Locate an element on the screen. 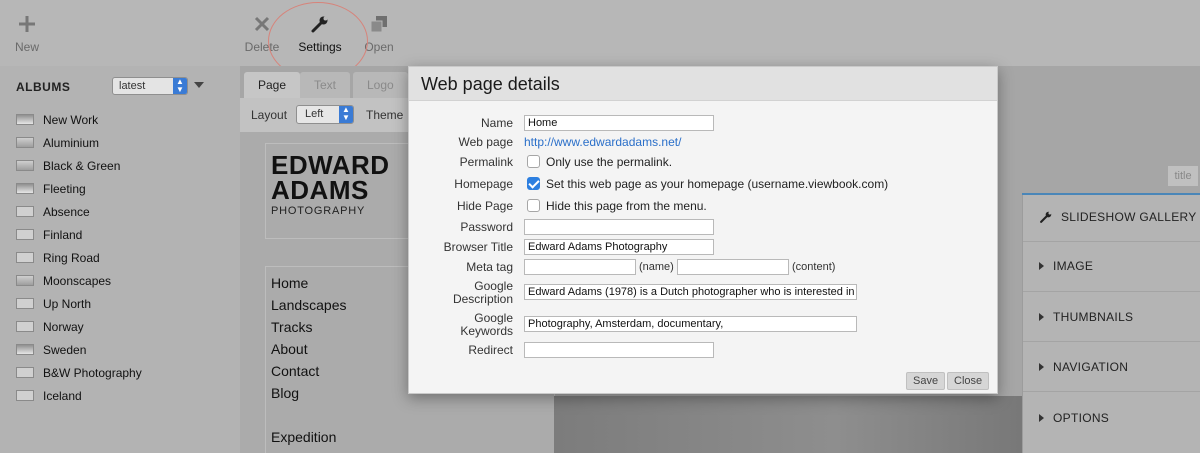  meta-content-field is located at coordinates (733, 267).